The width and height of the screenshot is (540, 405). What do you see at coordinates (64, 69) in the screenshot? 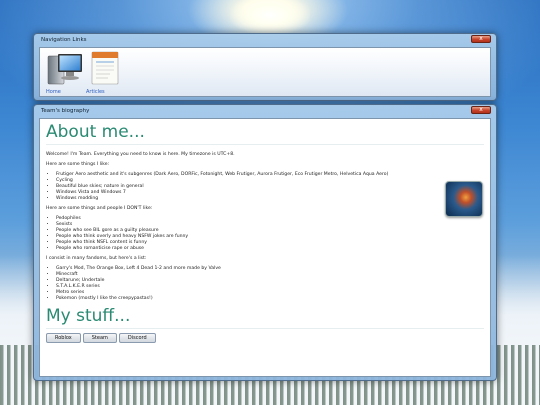
I see `computer-icon` at bounding box center [64, 69].